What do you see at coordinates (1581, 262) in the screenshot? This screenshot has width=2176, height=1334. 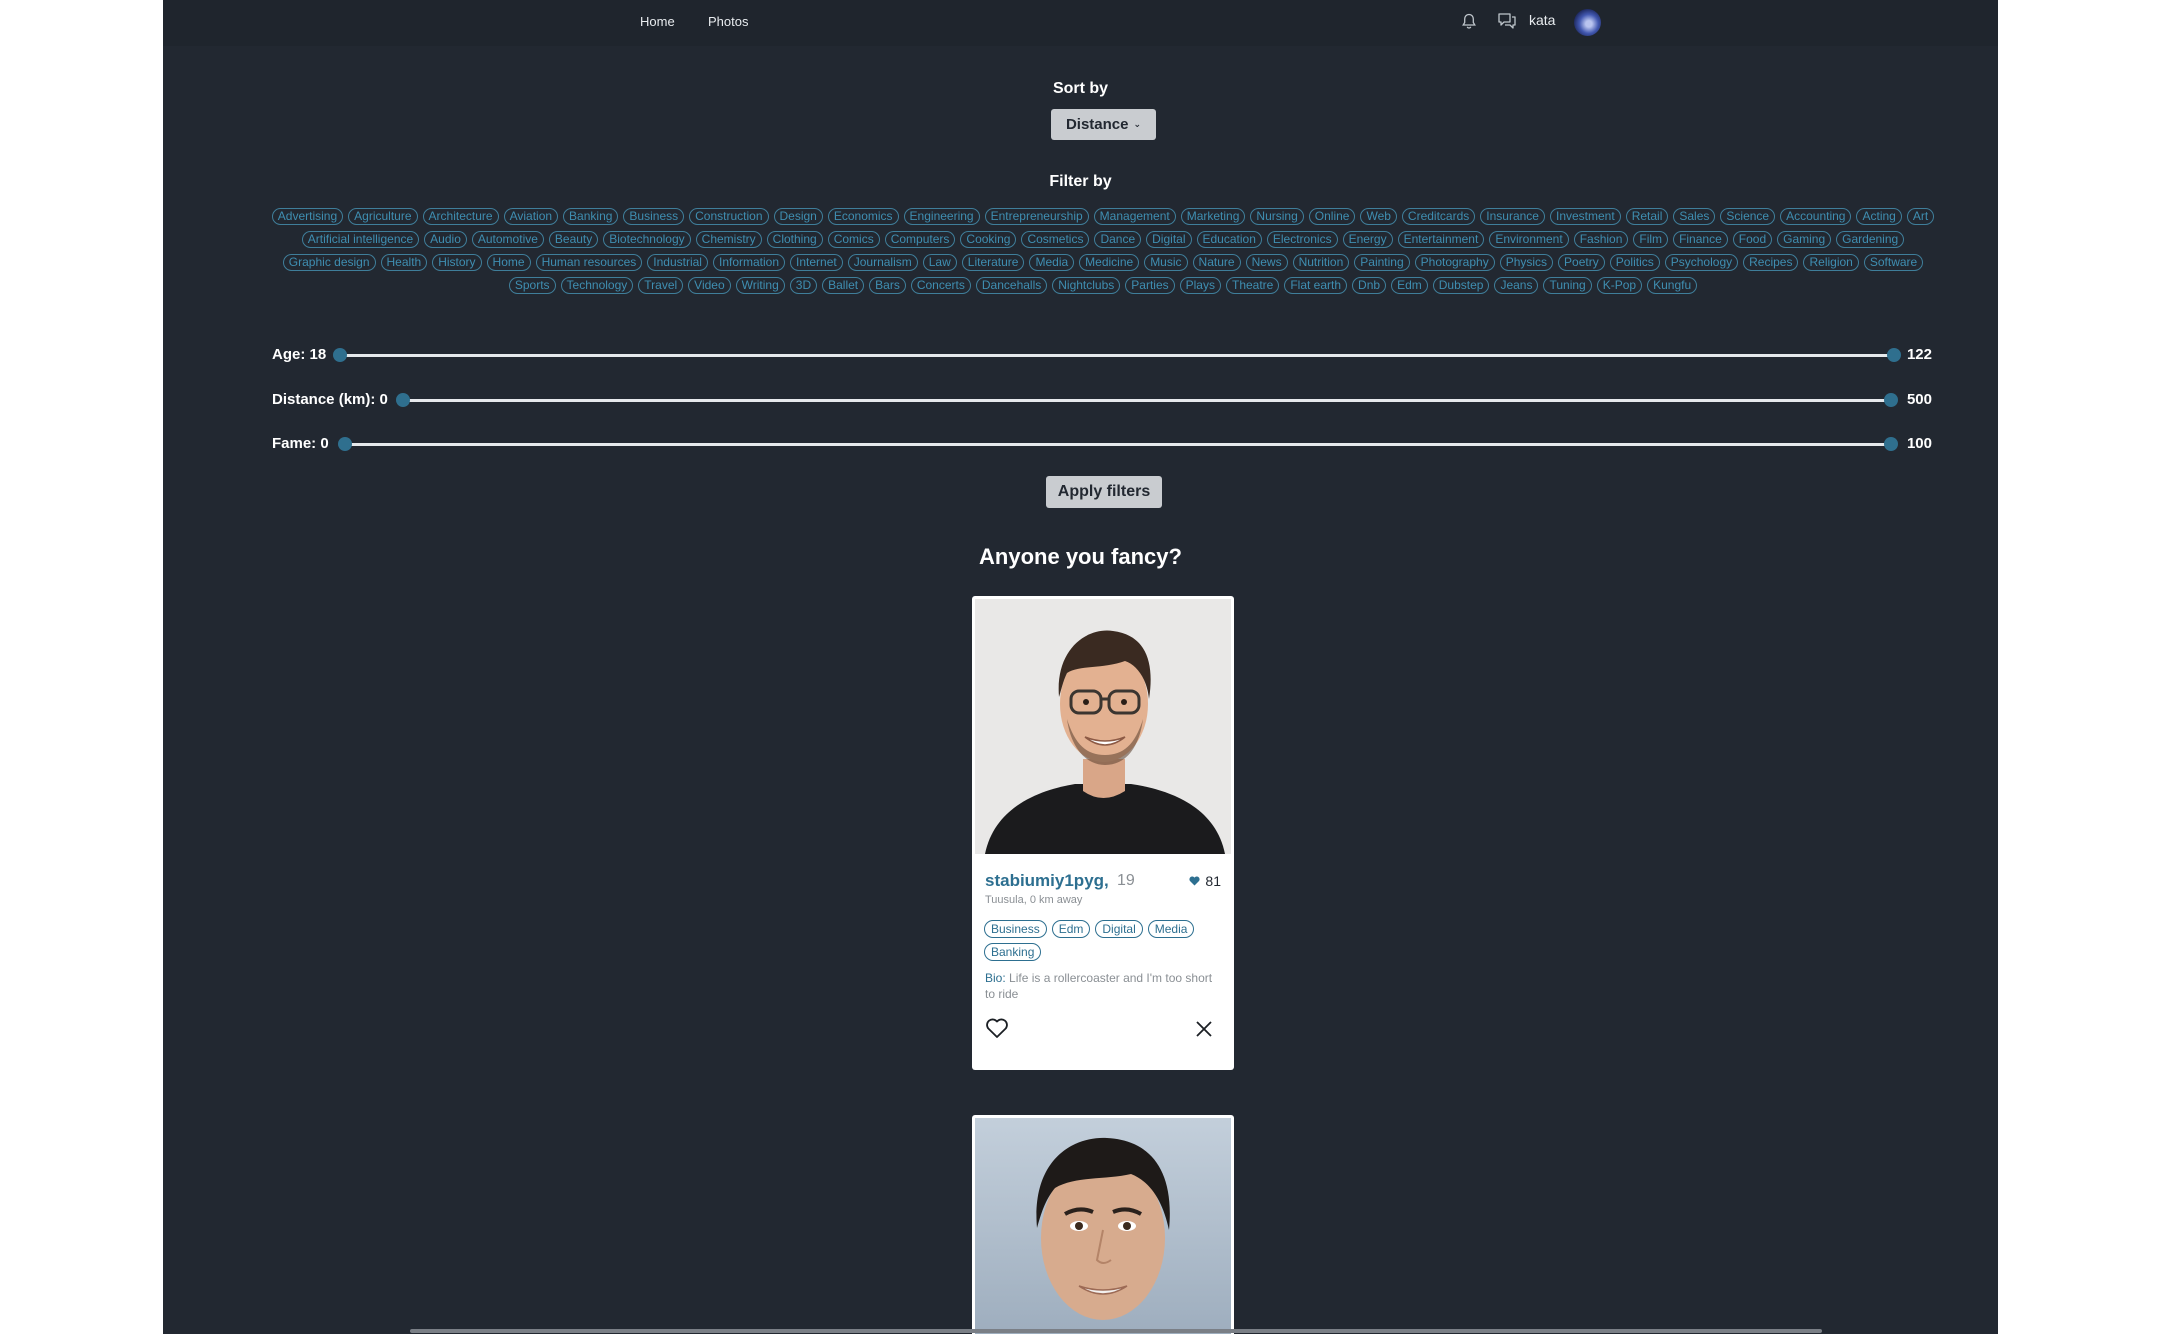 I see `filter-tag: Poetry` at bounding box center [1581, 262].